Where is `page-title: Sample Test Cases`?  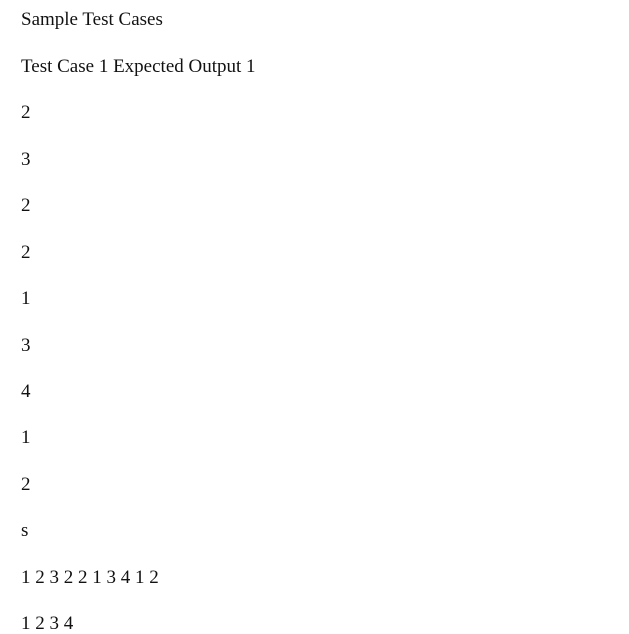
page-title: Sample Test Cases is located at coordinates (92, 19).